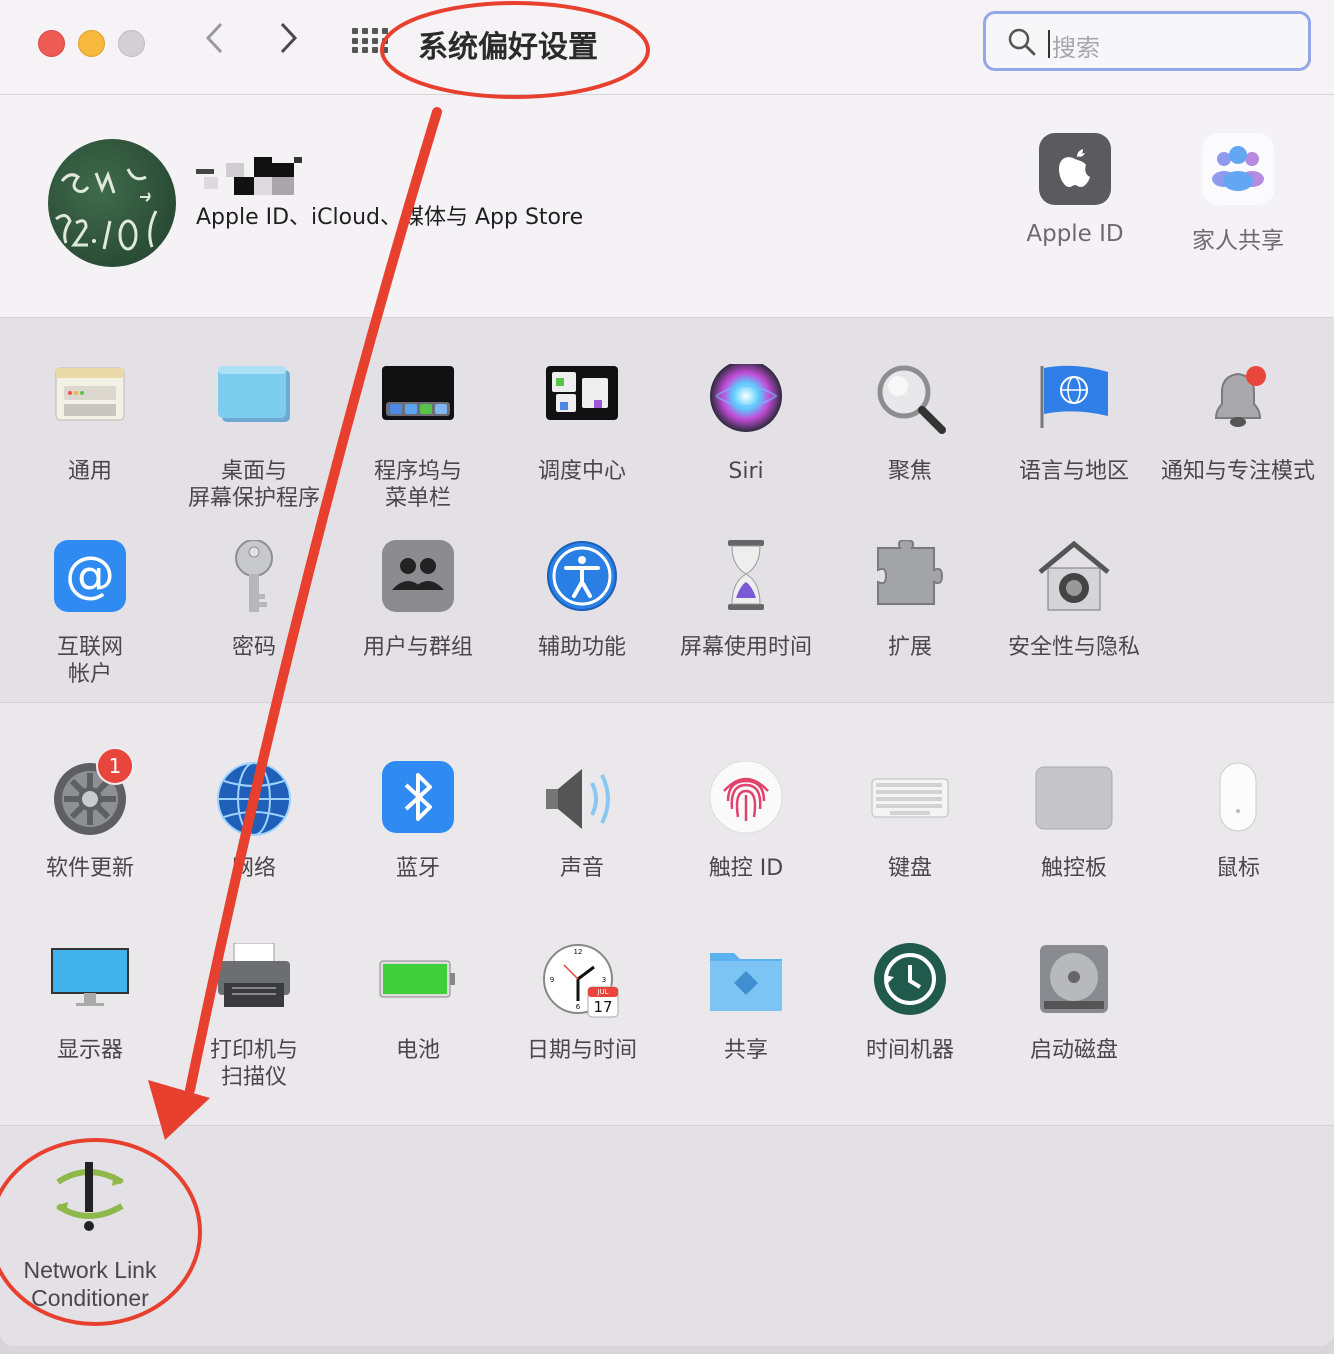 Image resolution: width=1334 pixels, height=1354 pixels. What do you see at coordinates (1238, 801) in the screenshot?
I see `mouse-icon` at bounding box center [1238, 801].